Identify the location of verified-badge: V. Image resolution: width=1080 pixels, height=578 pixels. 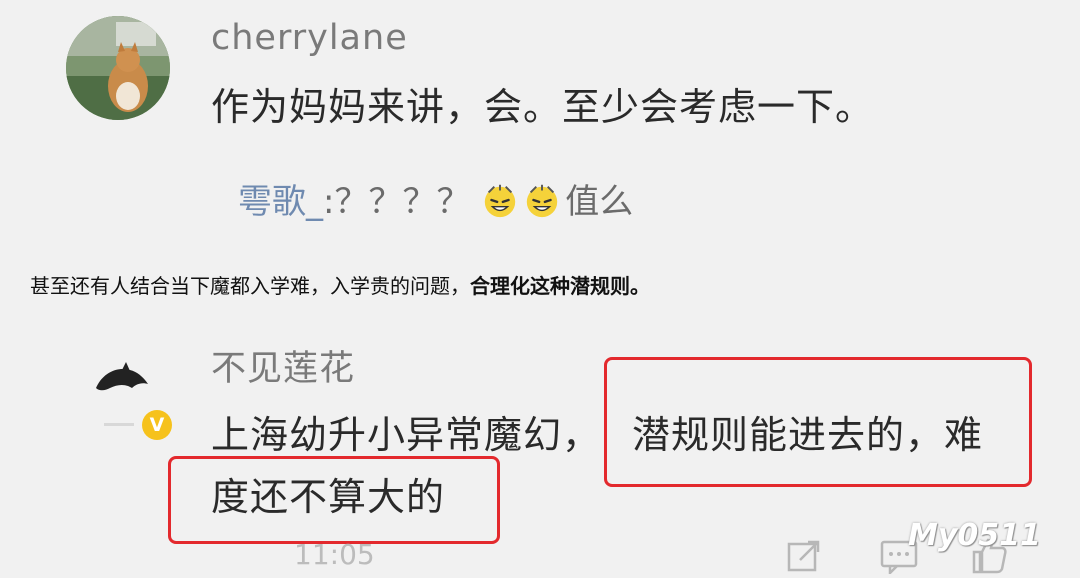
(157, 425).